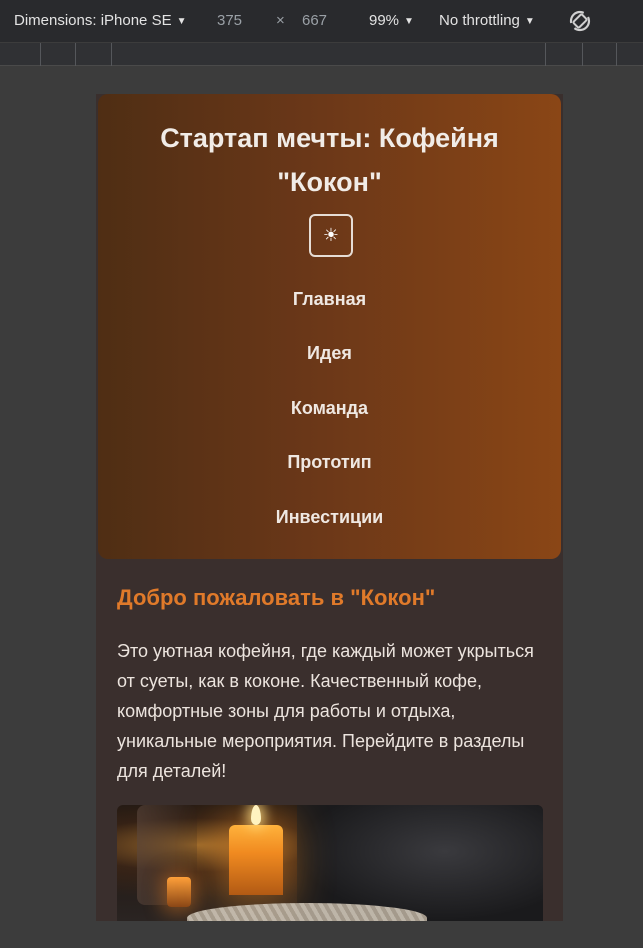 This screenshot has width=643, height=948. Describe the element at coordinates (329, 353) in the screenshot. I see `nav-item-idea: Идея` at that location.